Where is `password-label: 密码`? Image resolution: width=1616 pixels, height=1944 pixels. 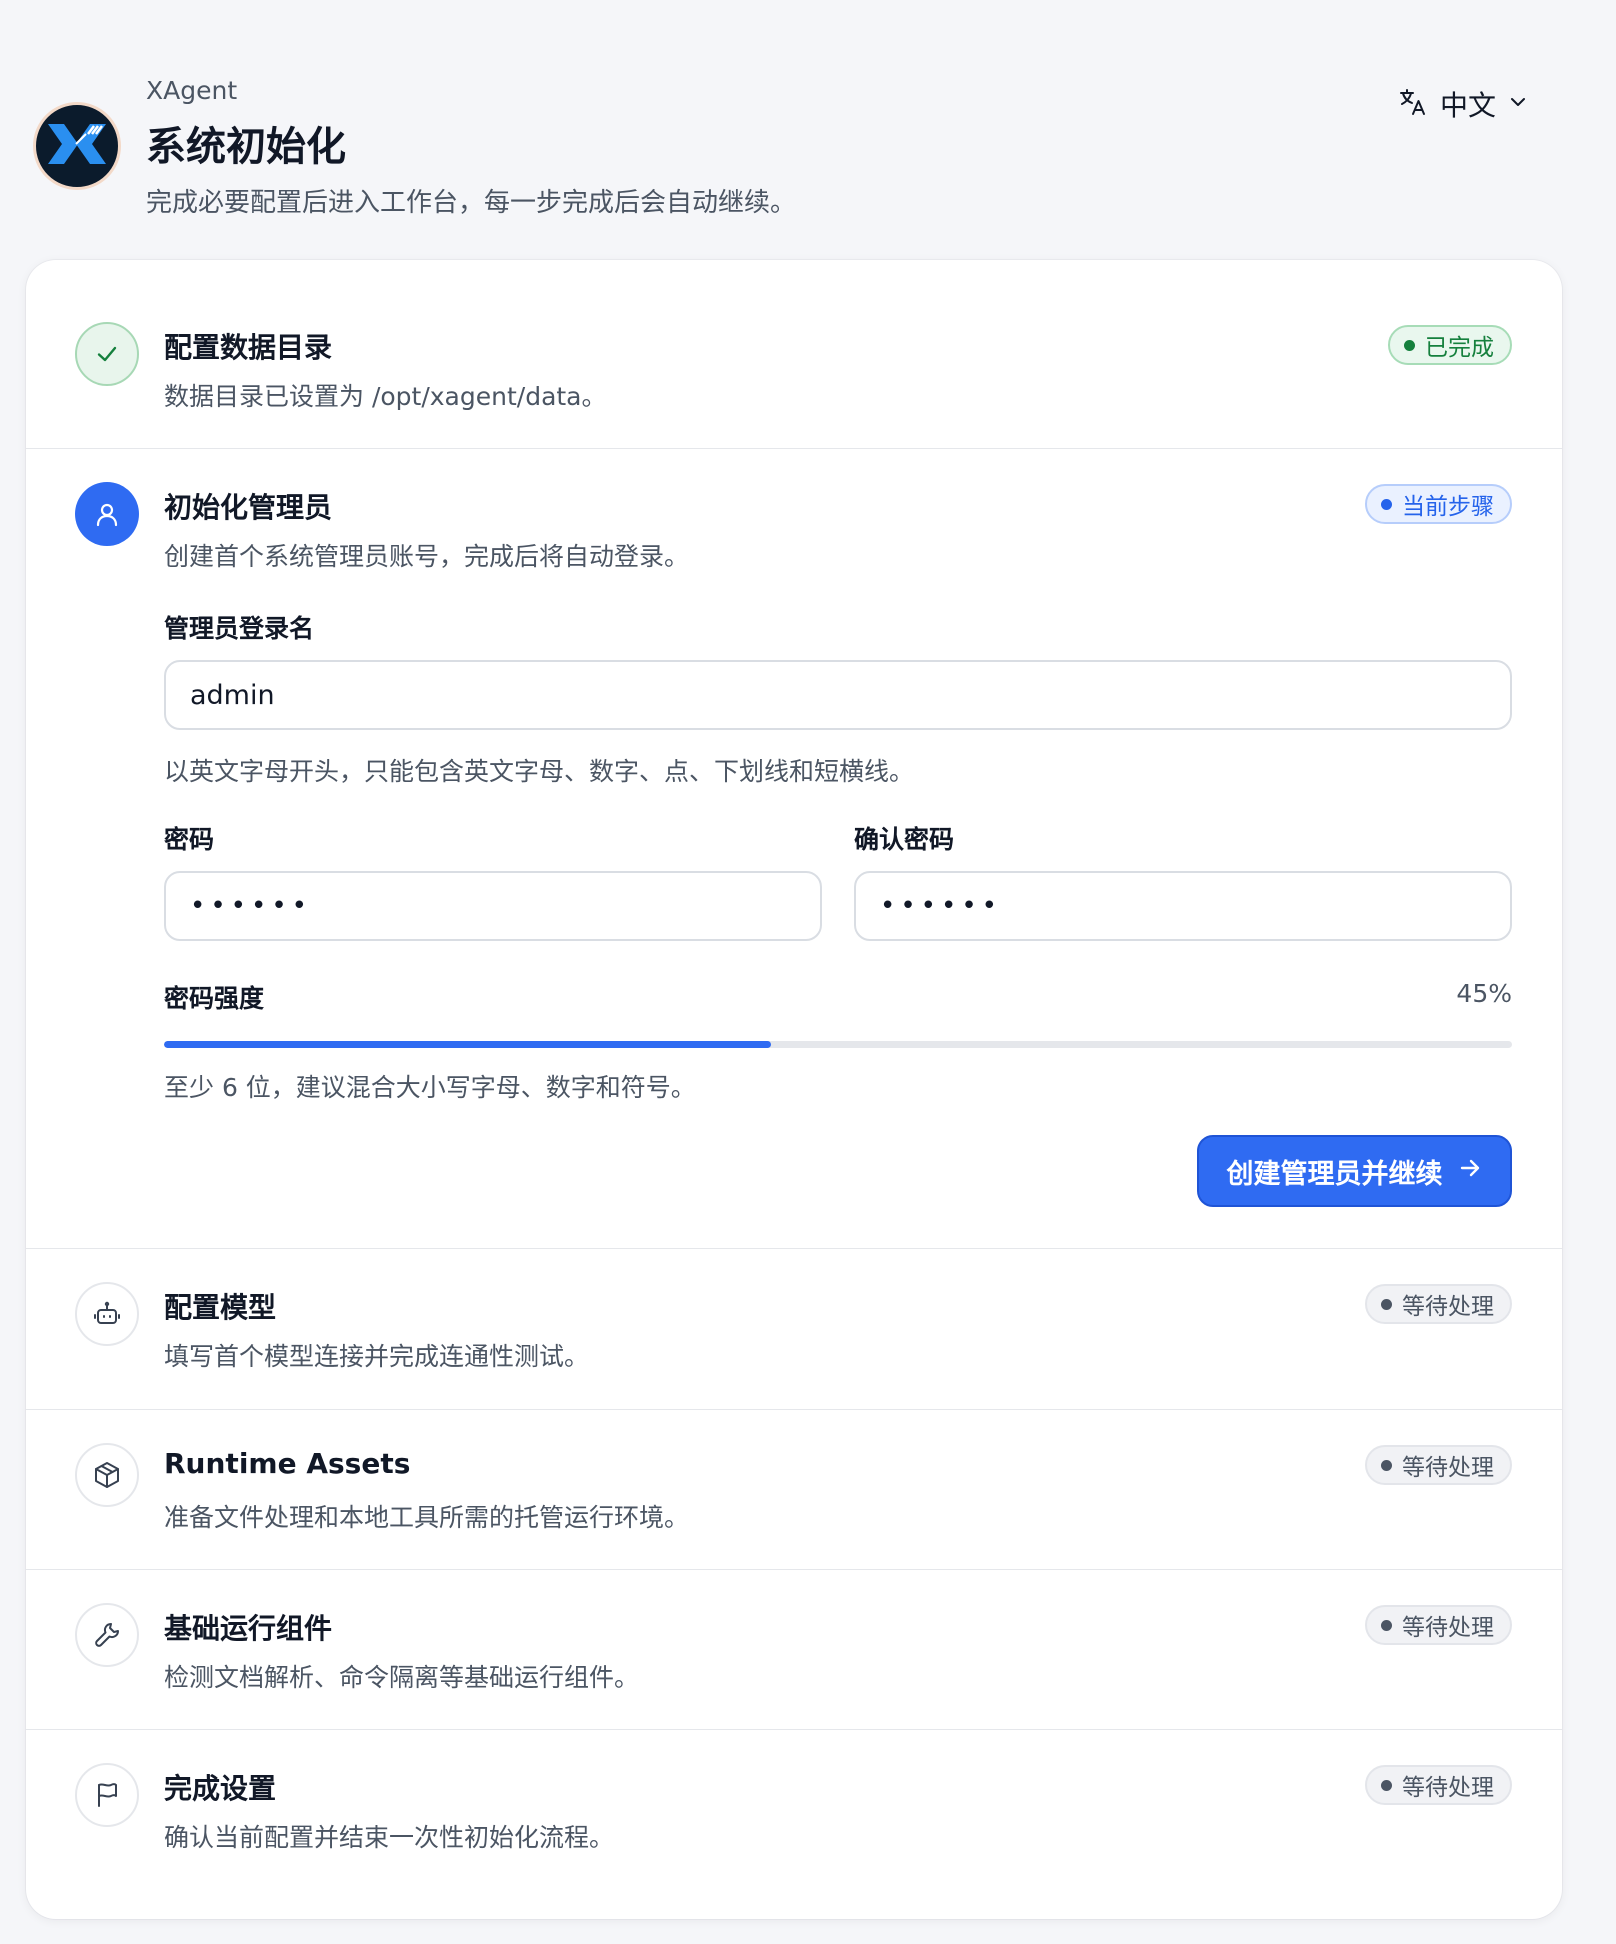 password-label: 密码 is located at coordinates (189, 839).